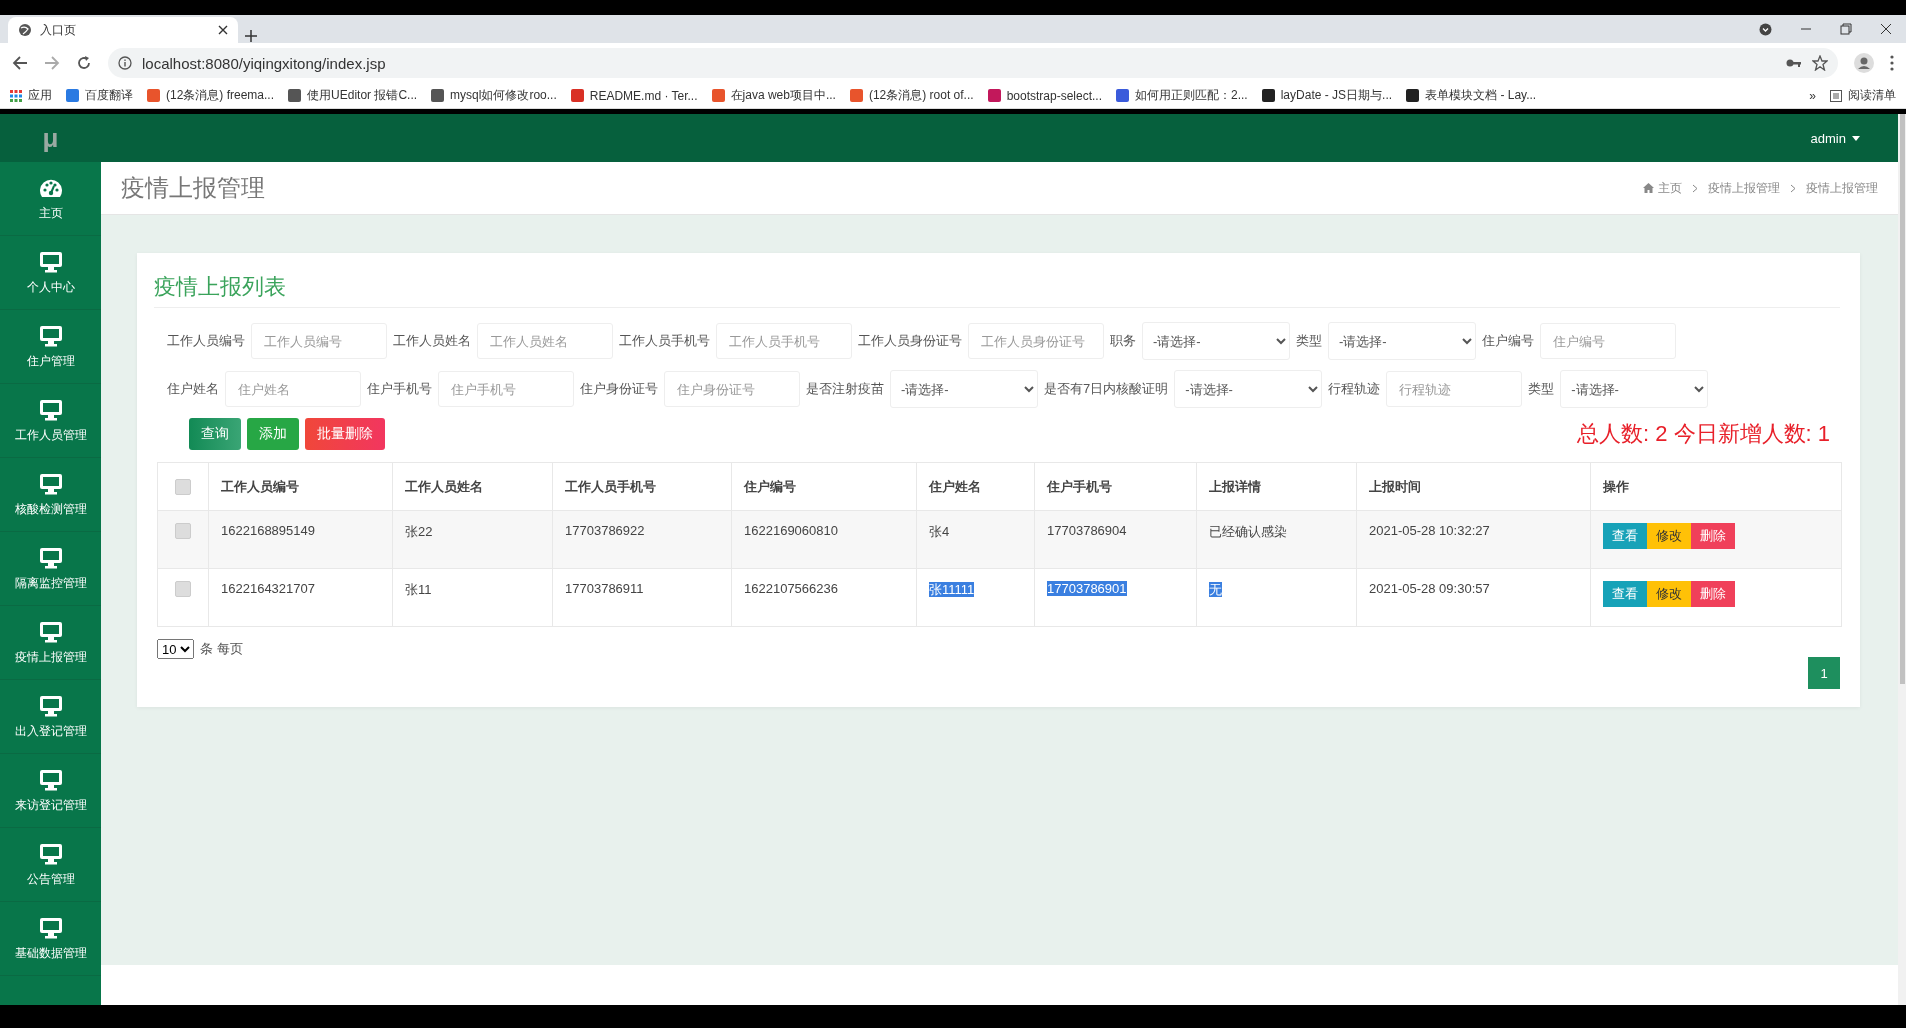 The width and height of the screenshot is (1906, 1028). What do you see at coordinates (123, 30) in the screenshot?
I see `browser-tab: 入口页` at bounding box center [123, 30].